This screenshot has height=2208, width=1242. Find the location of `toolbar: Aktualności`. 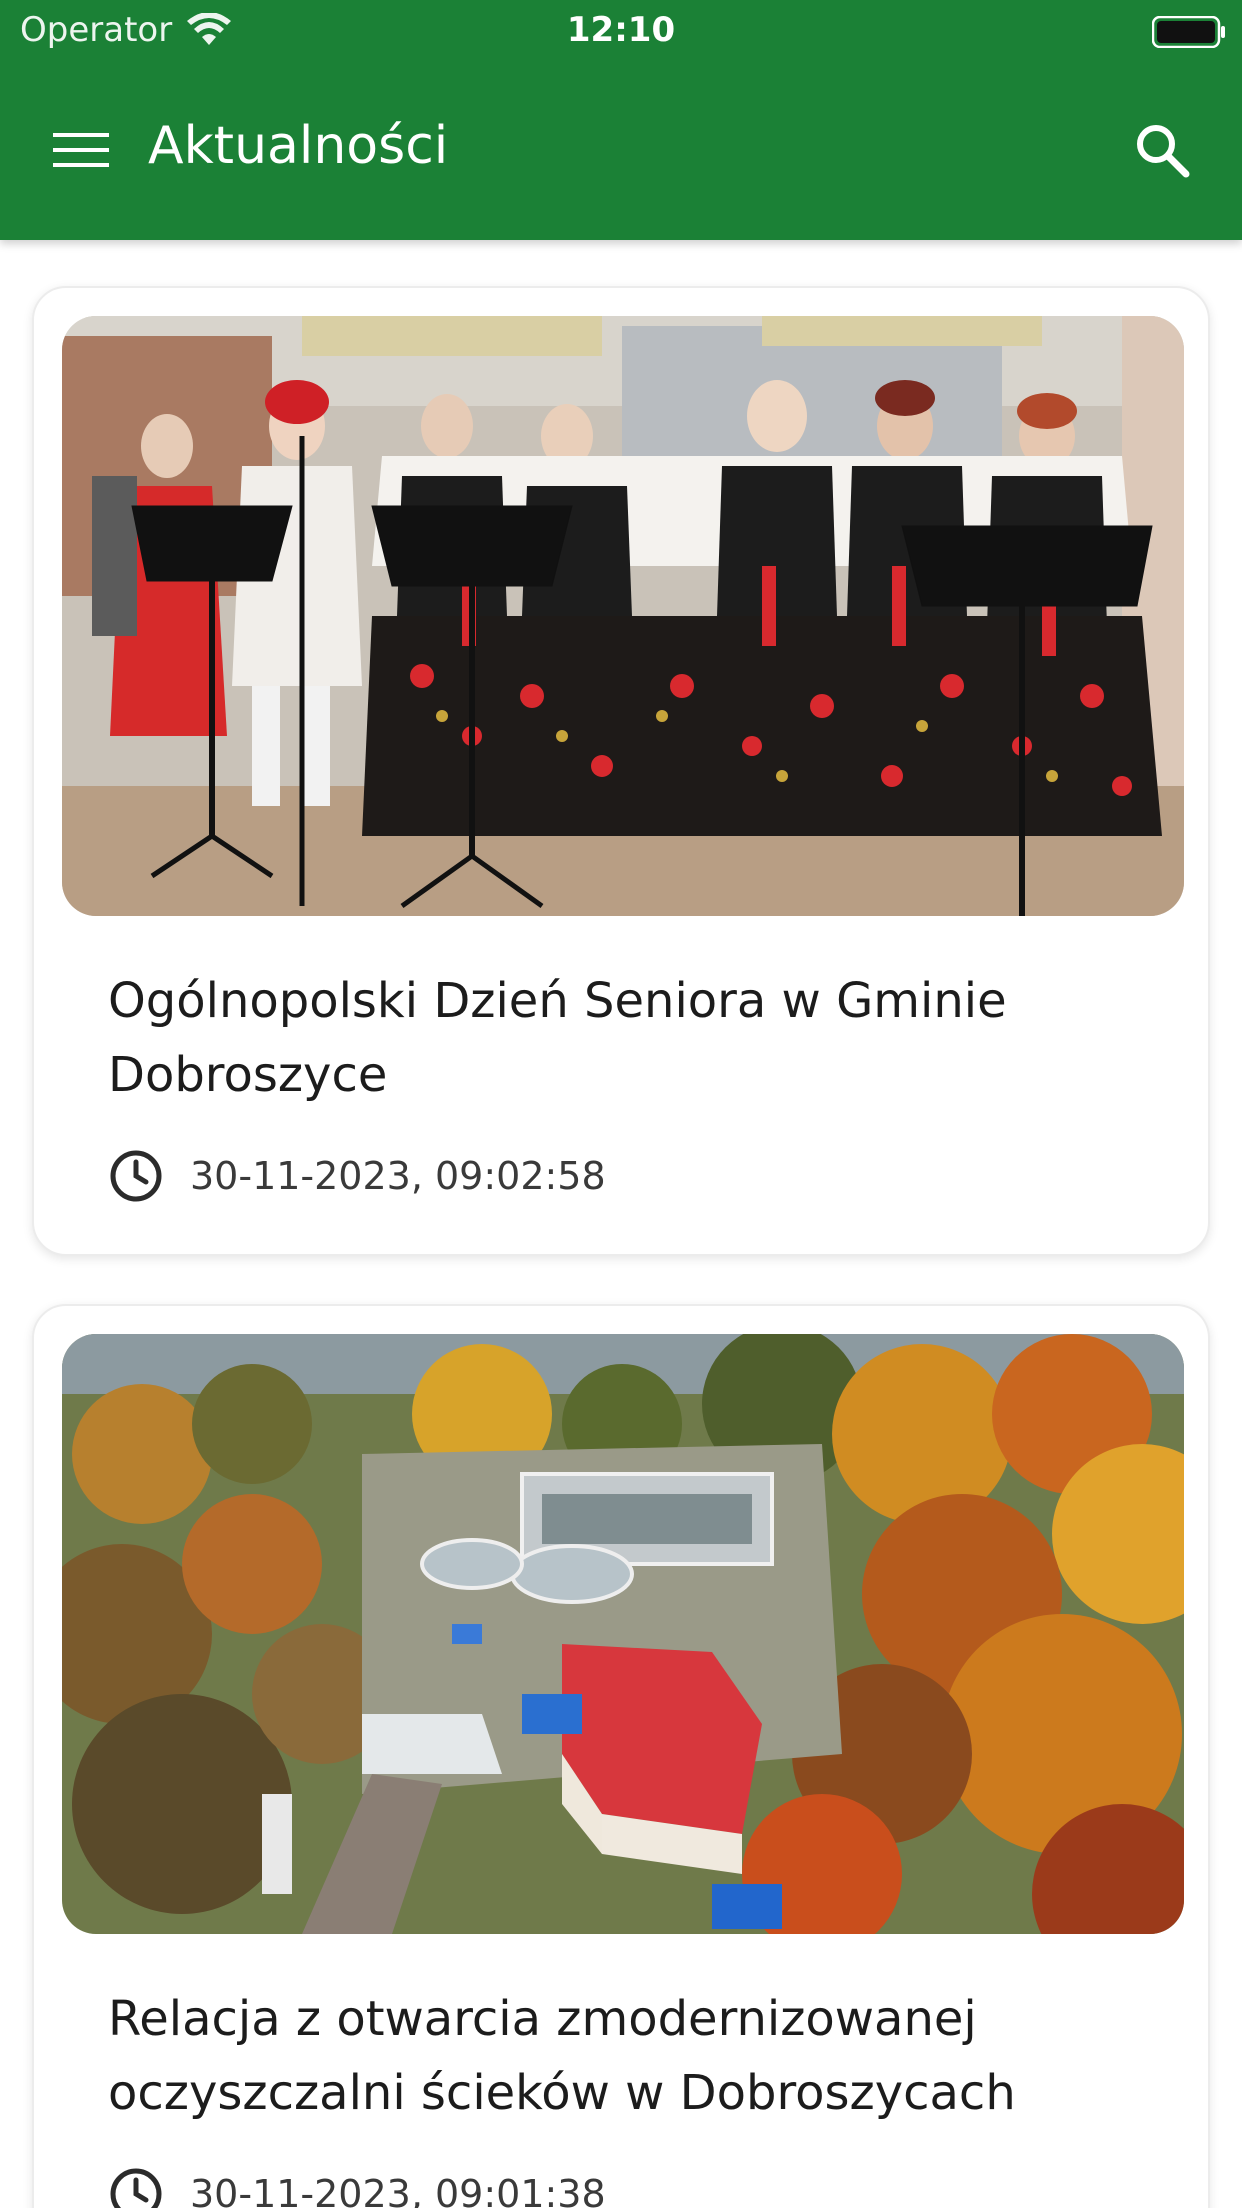

toolbar: Aktualności is located at coordinates (621, 150).